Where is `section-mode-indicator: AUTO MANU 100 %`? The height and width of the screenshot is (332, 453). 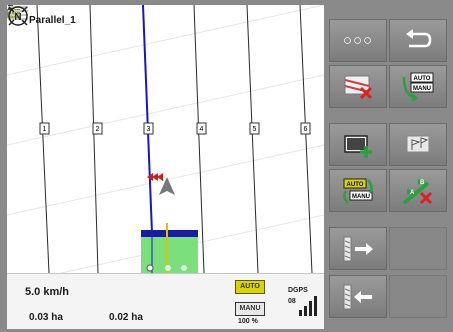
section-mode-indicator: AUTO MANU 100 % is located at coordinates (250, 304).